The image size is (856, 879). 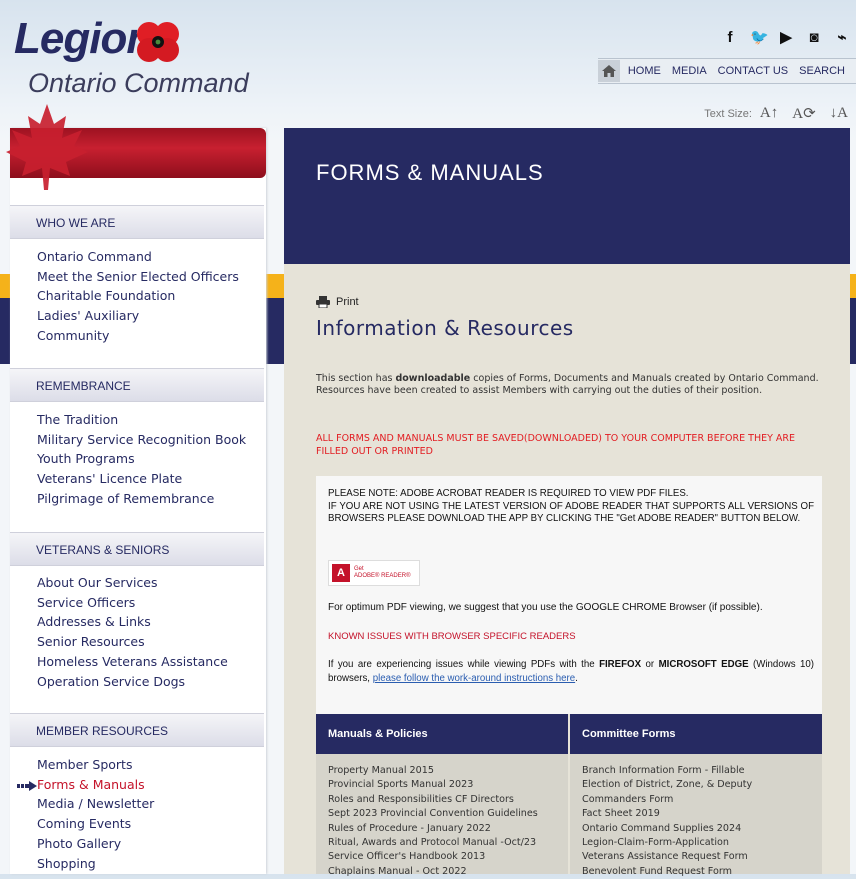 I want to click on sidebar-item-member-sports: Member Sports, so click(x=95, y=765).